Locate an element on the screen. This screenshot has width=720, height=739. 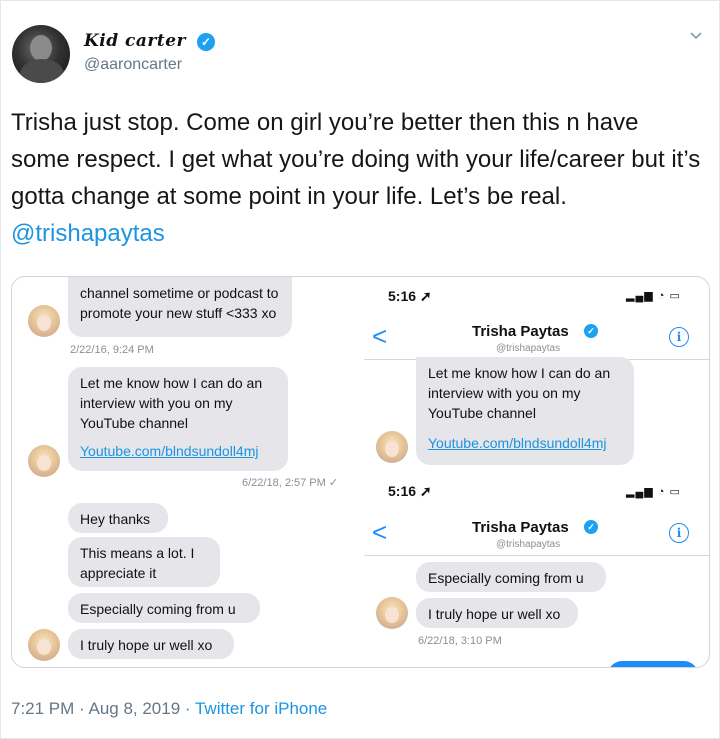
message-date: 2/22/16, 9:24 PM is located at coordinates (112, 350).